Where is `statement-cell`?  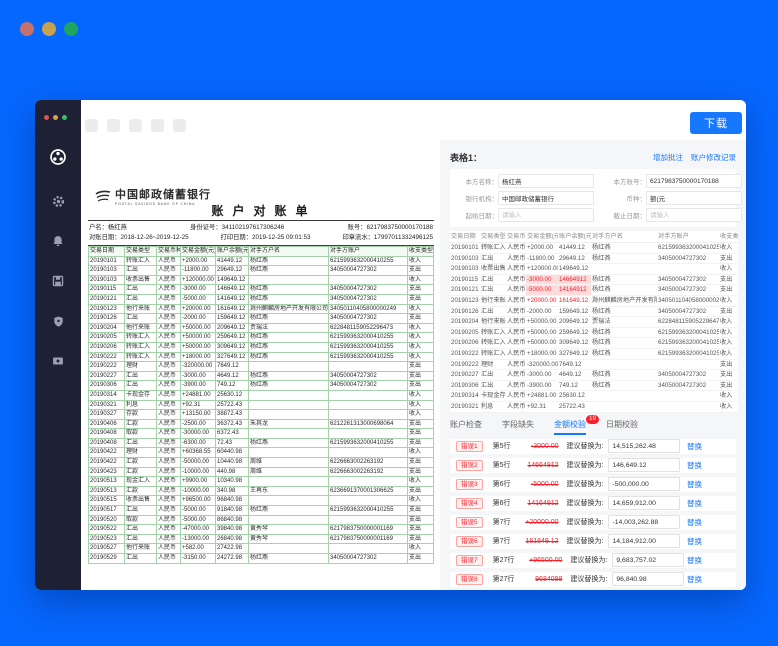
statement-cell is located at coordinates (288, 548).